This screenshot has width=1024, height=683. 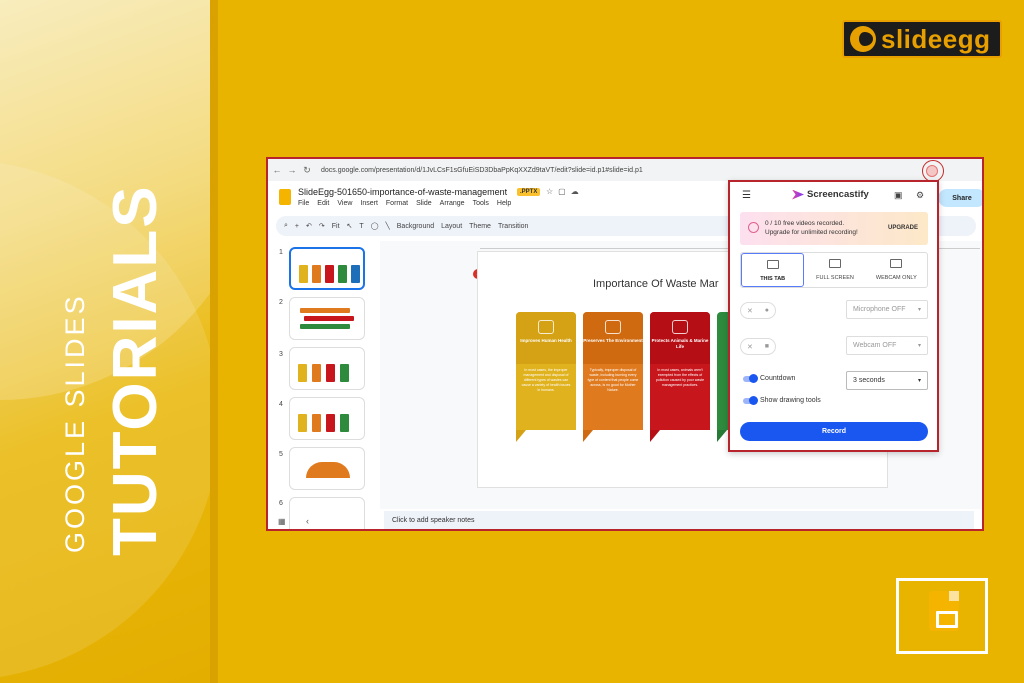 I want to click on textbox-icon: T, so click(x=361, y=226).